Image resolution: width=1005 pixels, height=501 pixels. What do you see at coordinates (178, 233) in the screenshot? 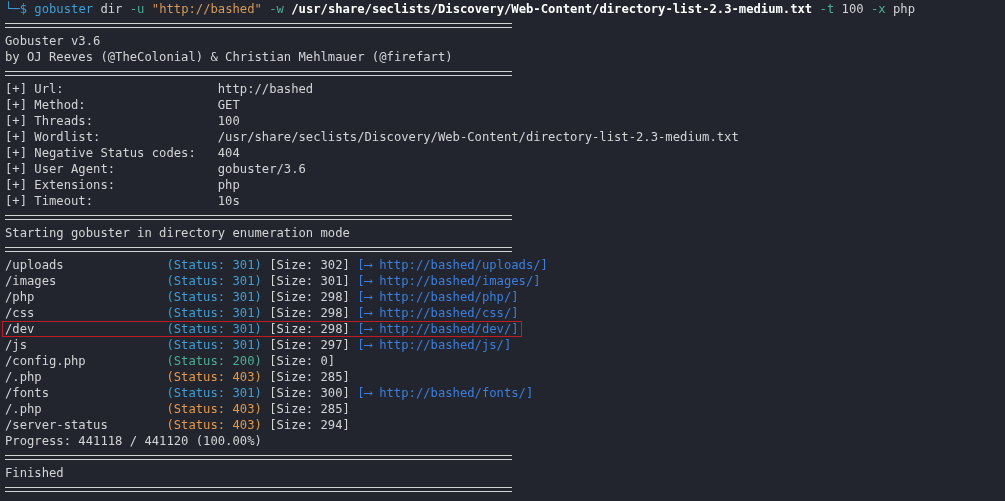
I see `status-message: Starting gobuster in directory enumeration mode` at bounding box center [178, 233].